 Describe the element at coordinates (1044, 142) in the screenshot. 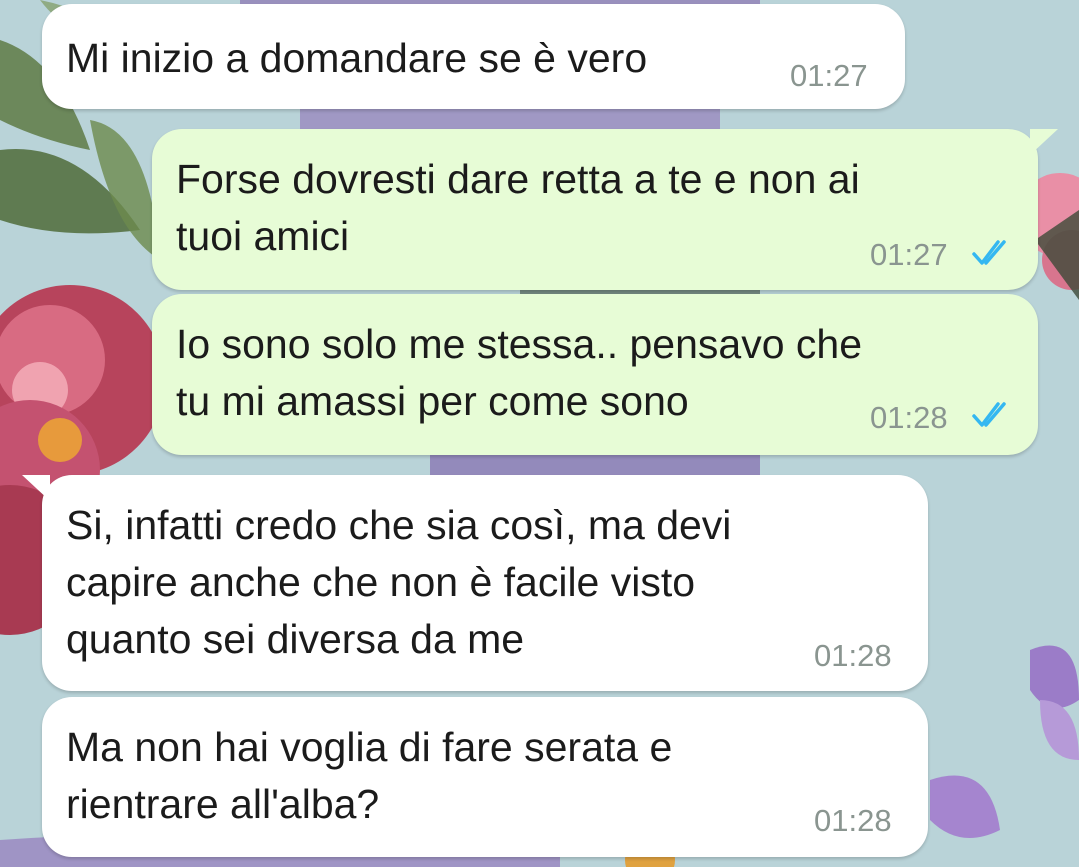

I see `outgoing-bubble-tail` at that location.